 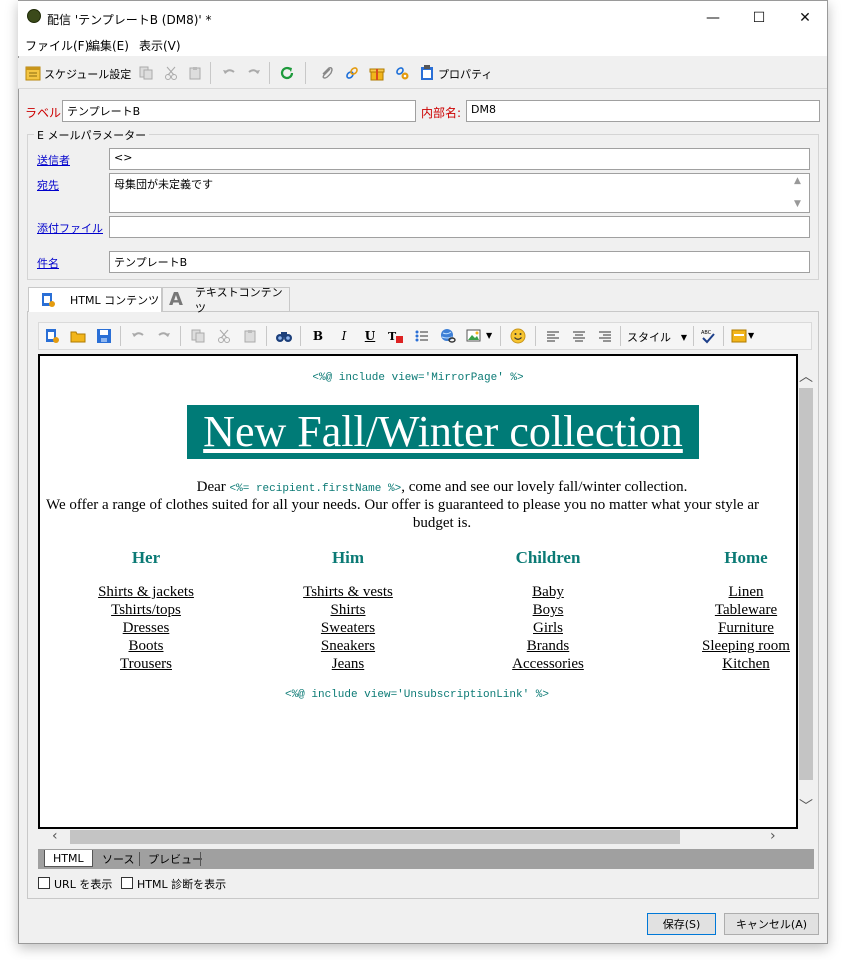 I want to click on tab-html-content: HTML コンテンツ, so click(x=95, y=299).